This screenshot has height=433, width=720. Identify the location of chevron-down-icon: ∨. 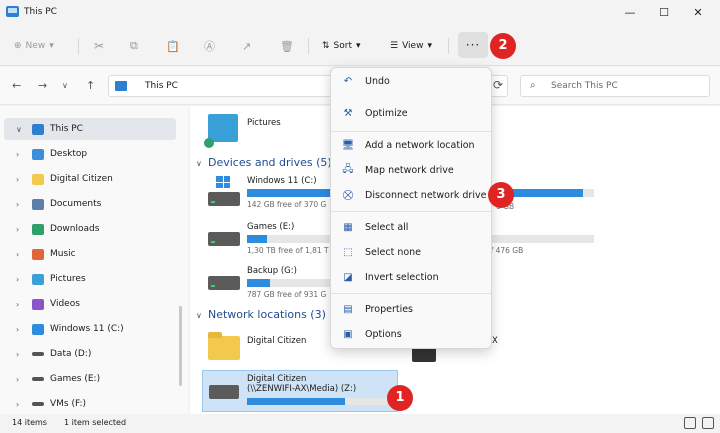
(24, 129).